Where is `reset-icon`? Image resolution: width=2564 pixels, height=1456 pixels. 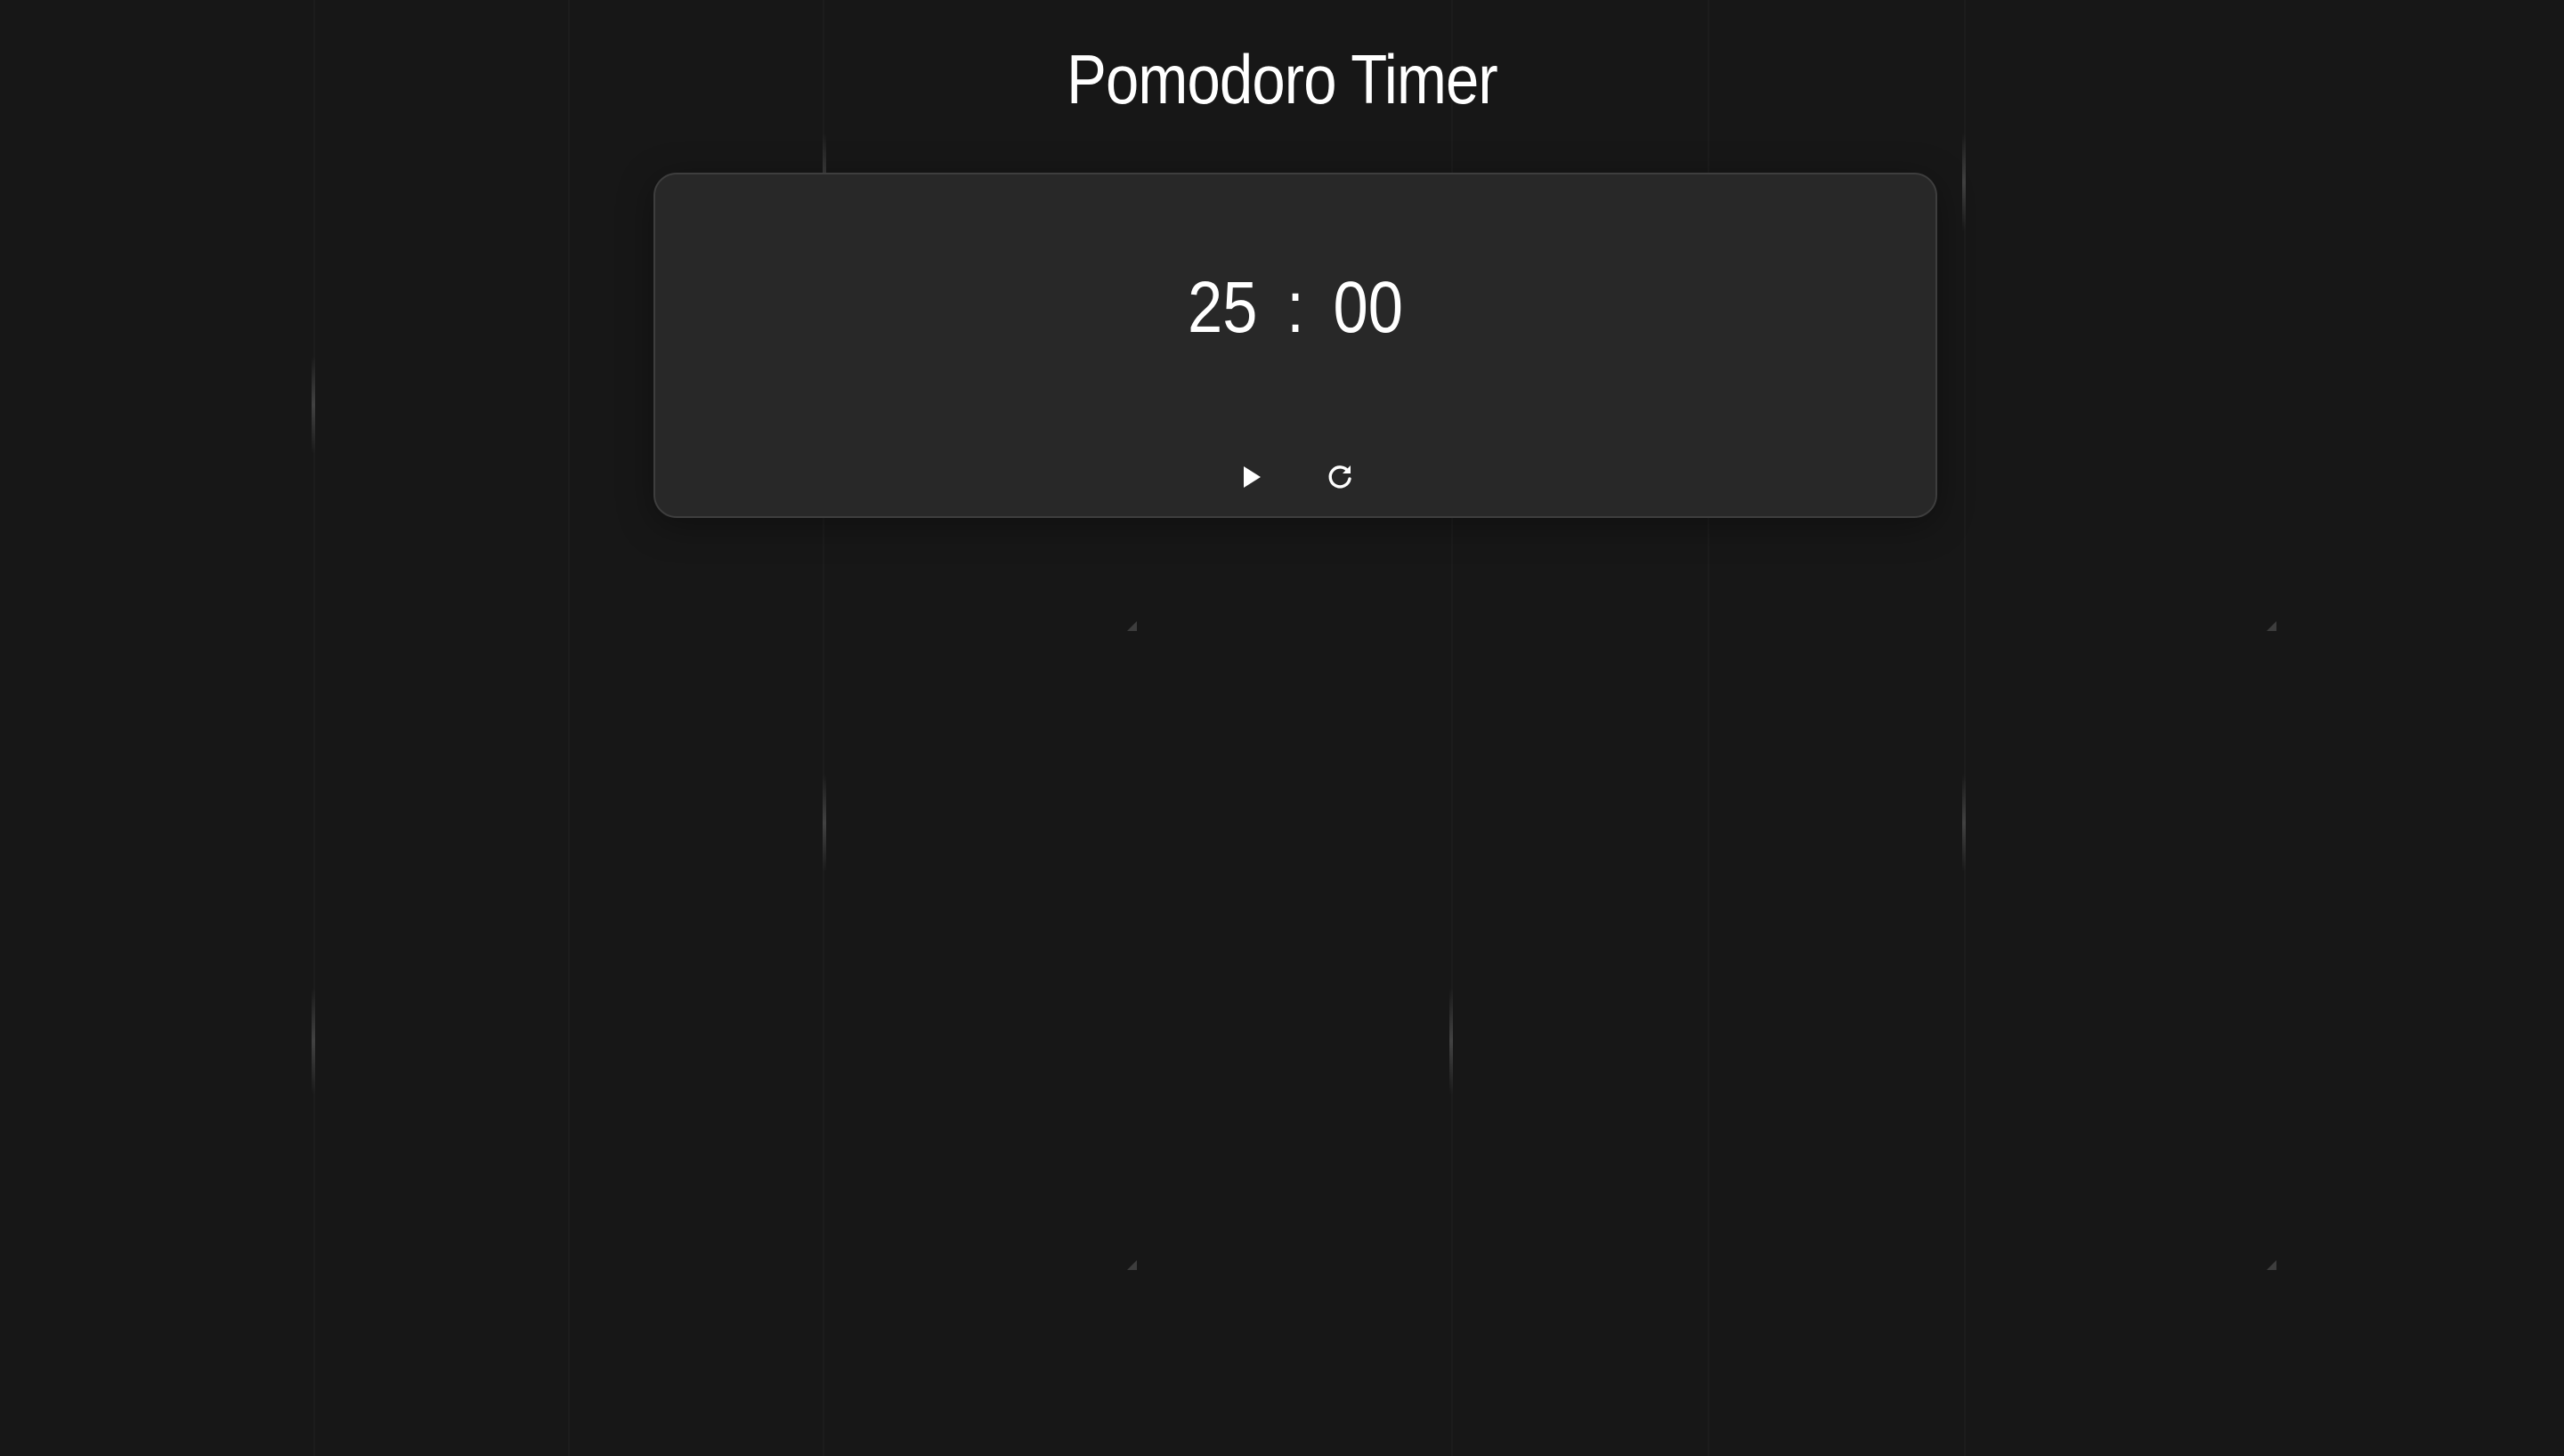 reset-icon is located at coordinates (1340, 477).